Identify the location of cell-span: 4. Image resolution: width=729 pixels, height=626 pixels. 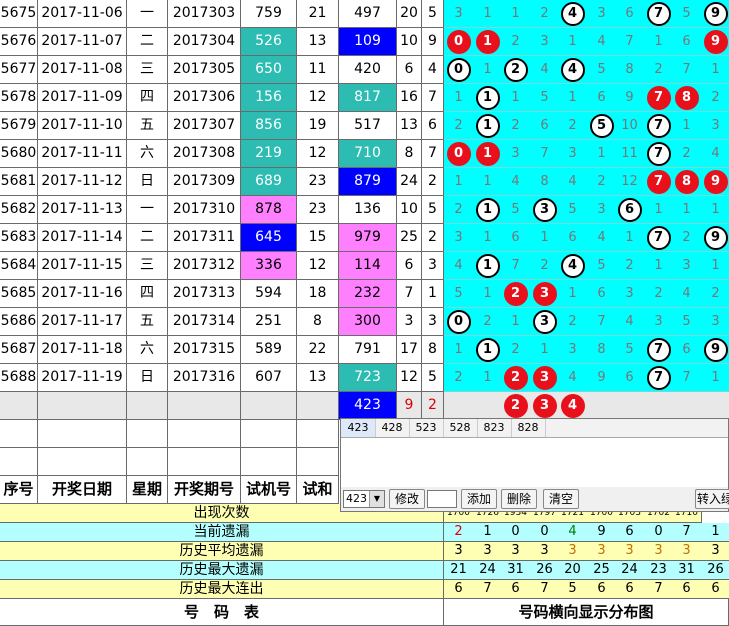
(433, 70).